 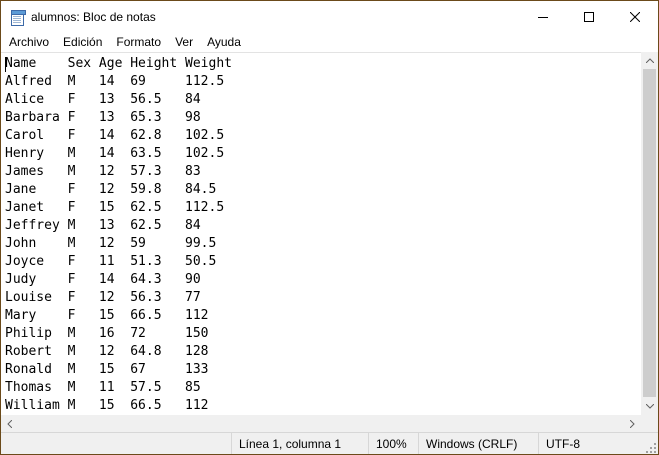 I want to click on maximize-icon, so click(x=589, y=16).